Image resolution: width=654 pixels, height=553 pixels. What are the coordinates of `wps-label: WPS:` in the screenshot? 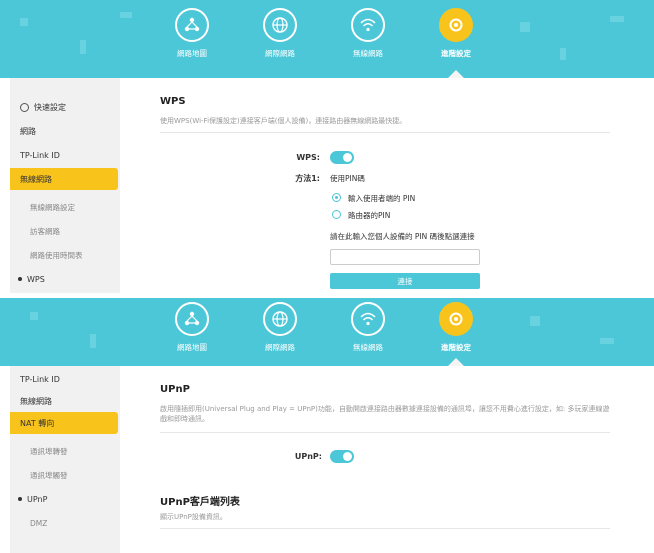 It's located at (308, 157).